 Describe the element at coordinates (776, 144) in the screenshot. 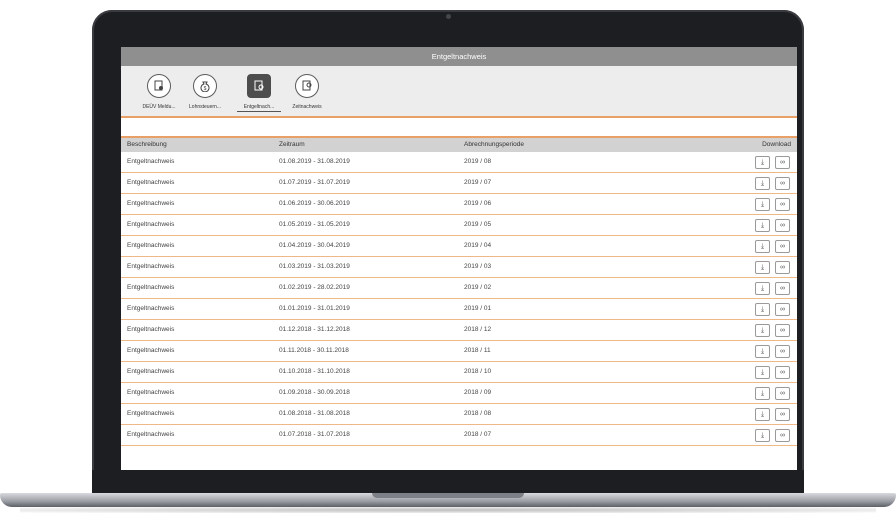

I see `header-download: Download` at that location.